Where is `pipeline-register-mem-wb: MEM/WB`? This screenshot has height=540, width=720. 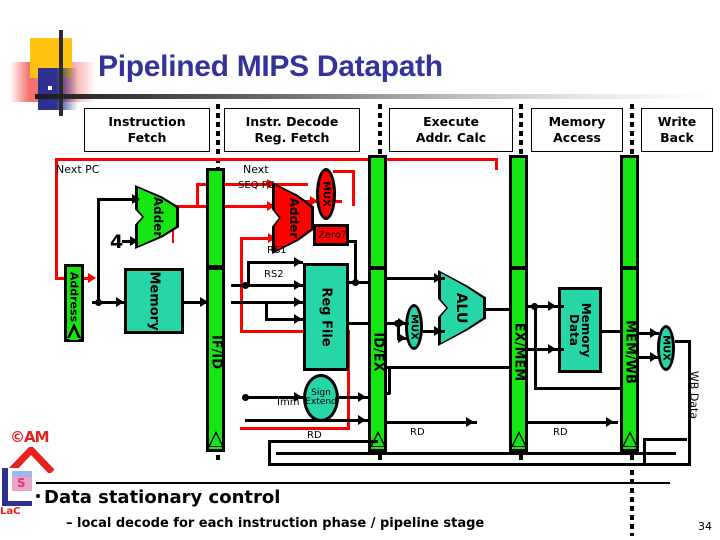
pipeline-register-mem-wb: MEM/WB is located at coordinates (629, 359).